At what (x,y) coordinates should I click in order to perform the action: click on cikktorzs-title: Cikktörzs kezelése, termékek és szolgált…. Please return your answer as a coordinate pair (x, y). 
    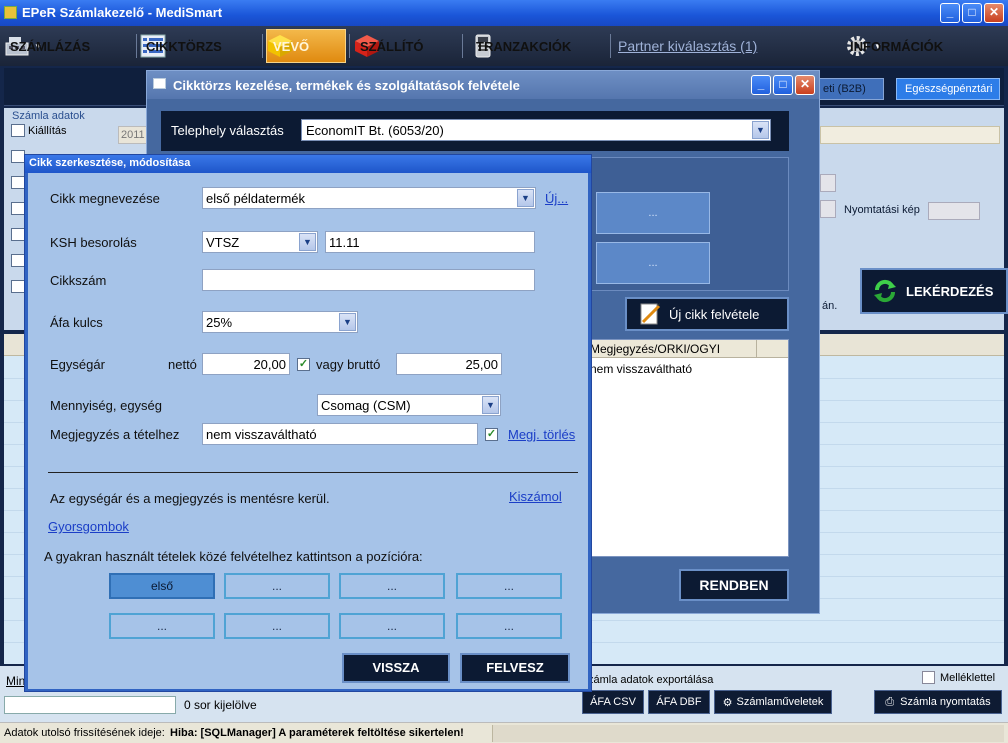
    Looking at the image, I should click on (346, 85).